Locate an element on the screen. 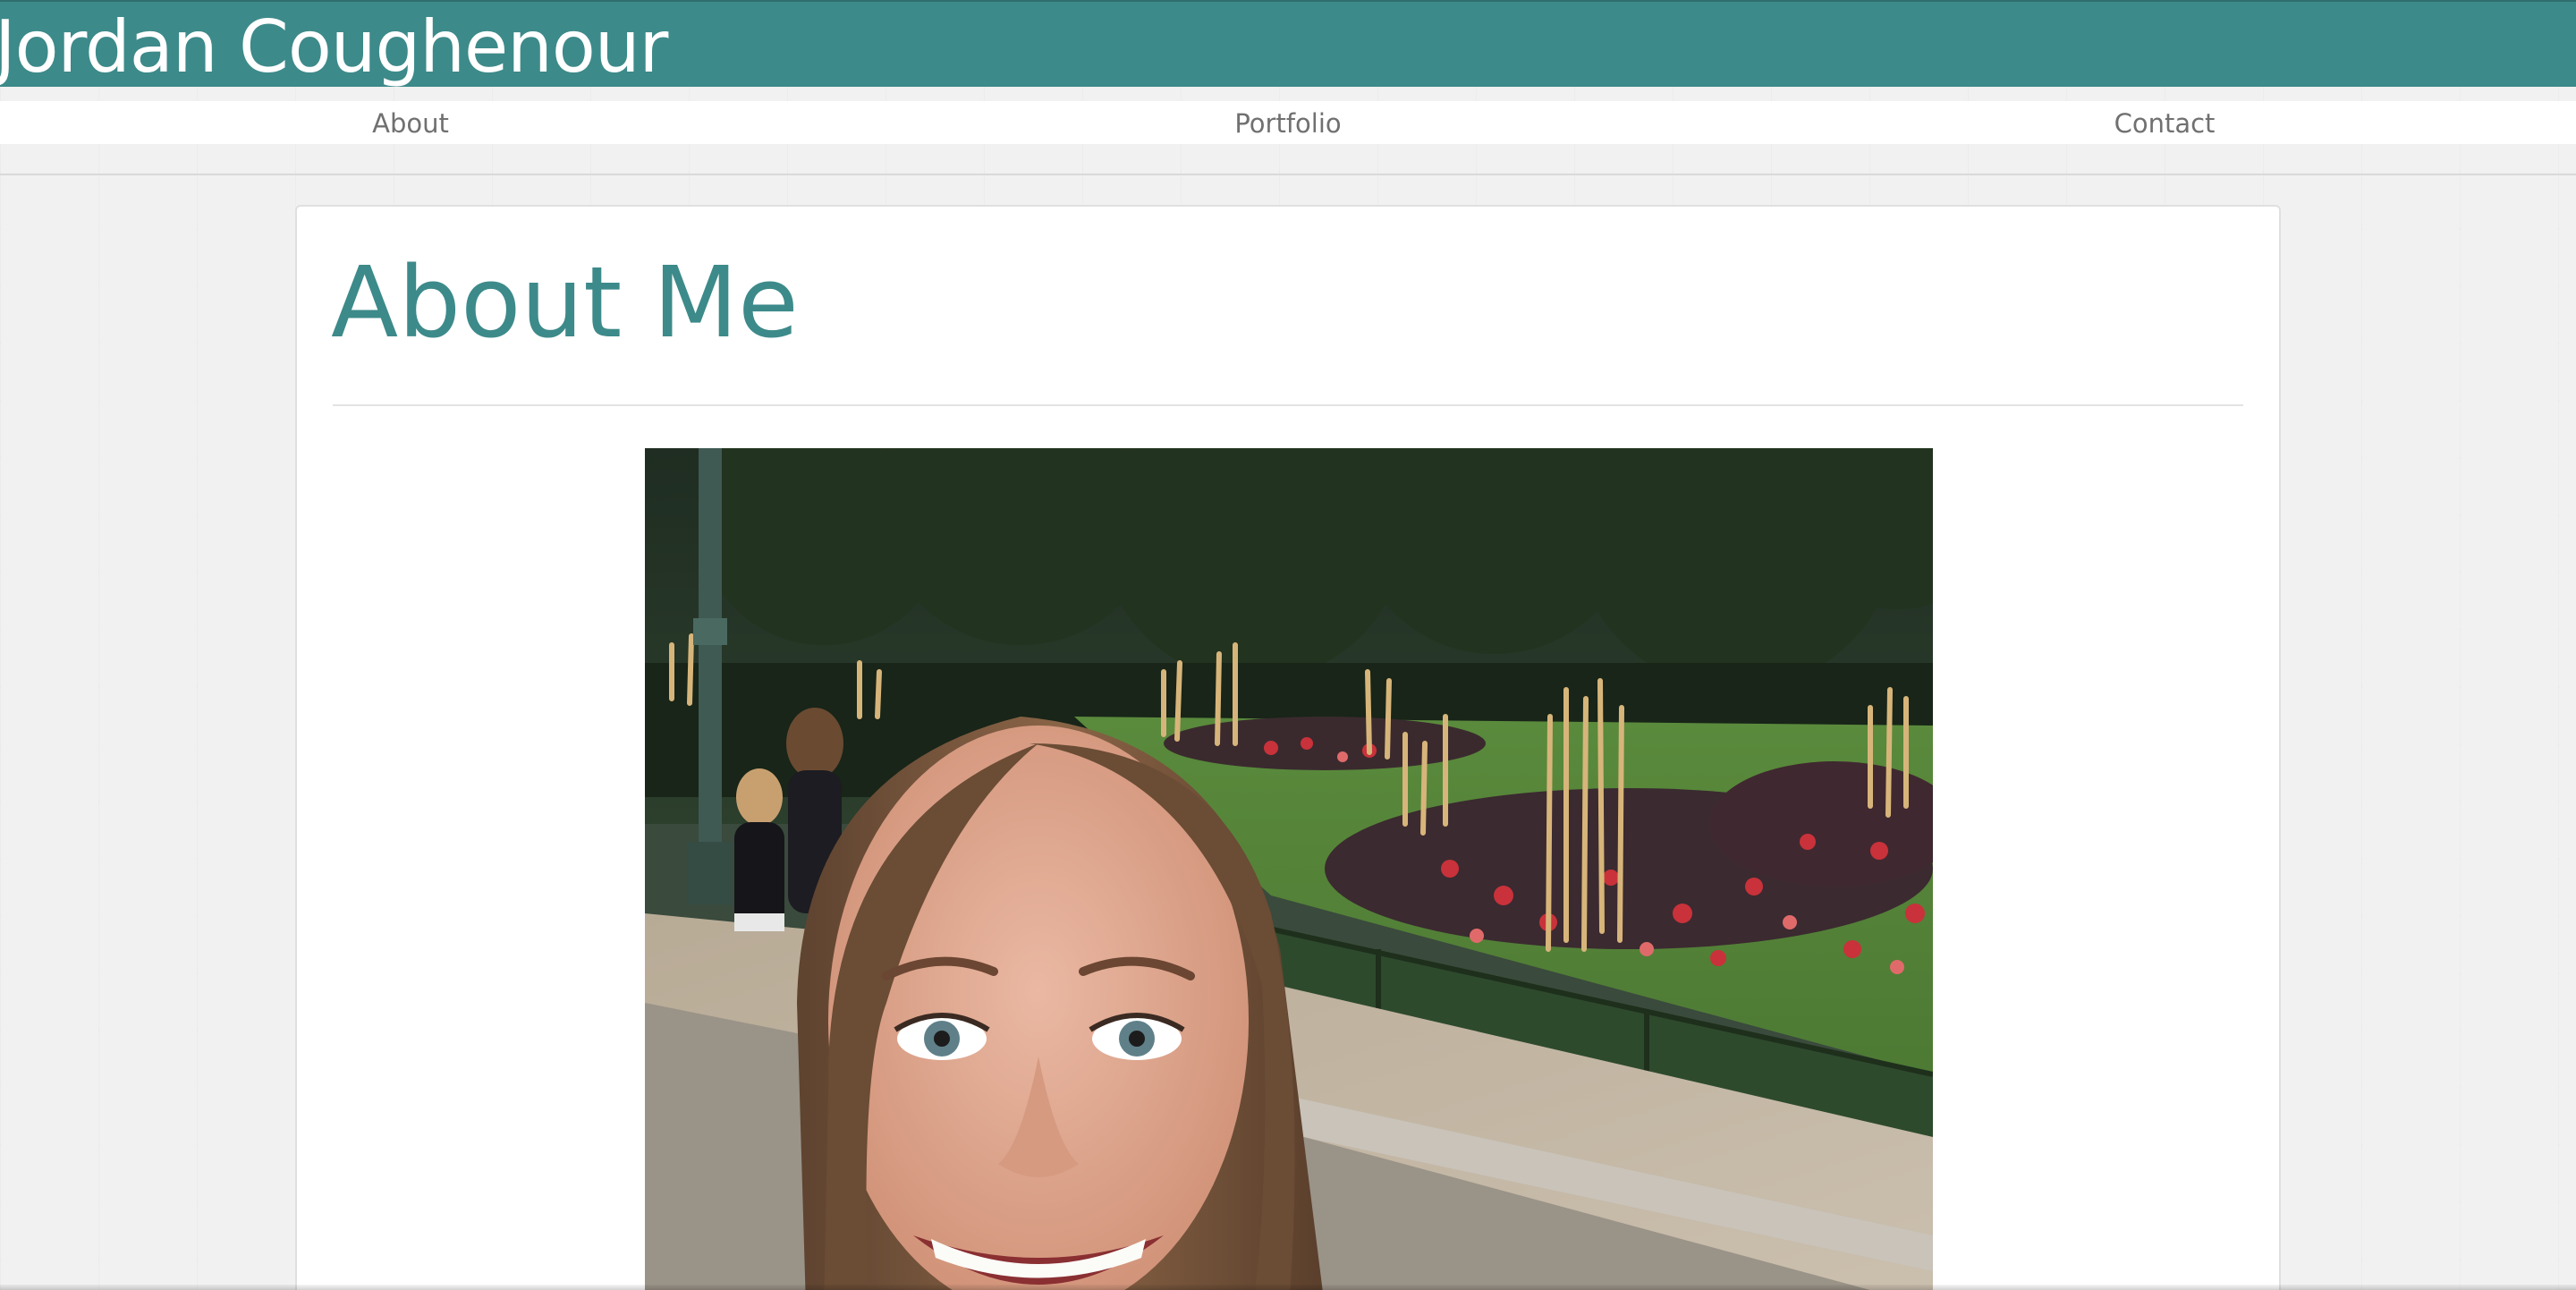 The image size is (2576, 1290). site-title: Jordan Coughenour is located at coordinates (334, 47).